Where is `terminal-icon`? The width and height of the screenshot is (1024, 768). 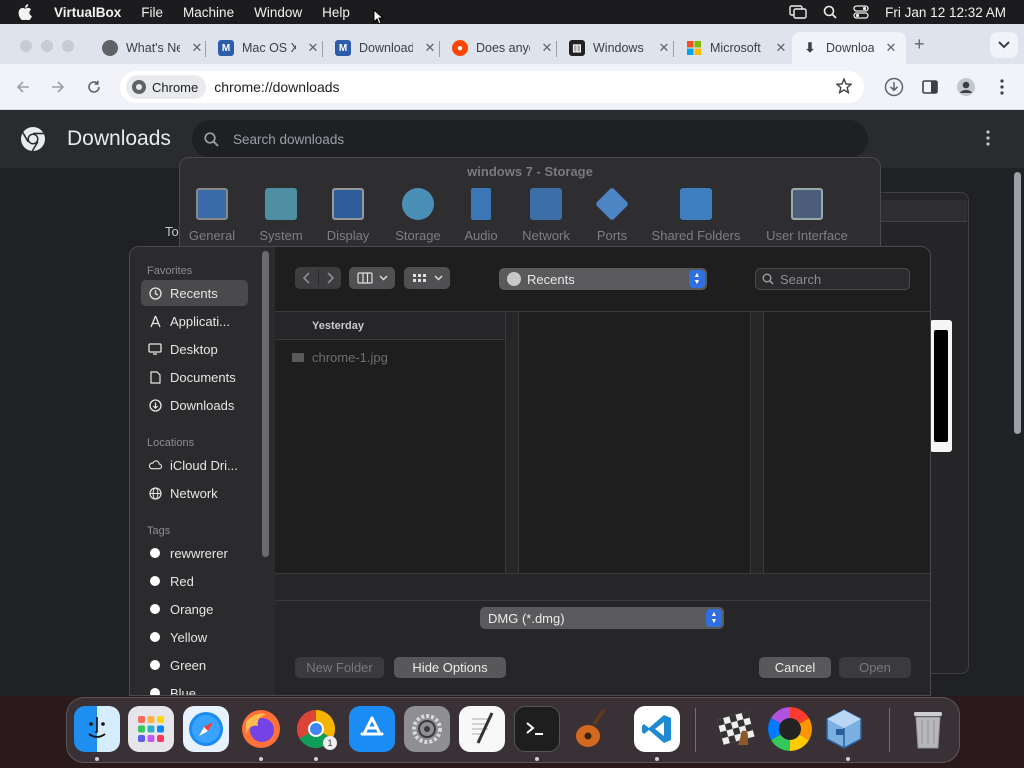
terminal-icon is located at coordinates (537, 729).